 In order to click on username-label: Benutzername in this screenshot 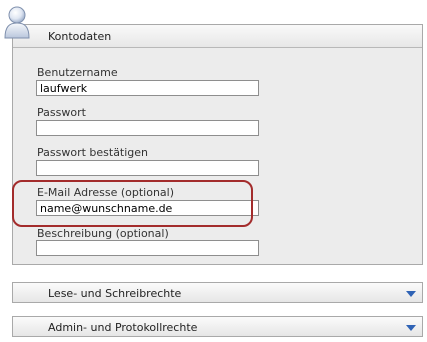, I will do `click(77, 72)`.